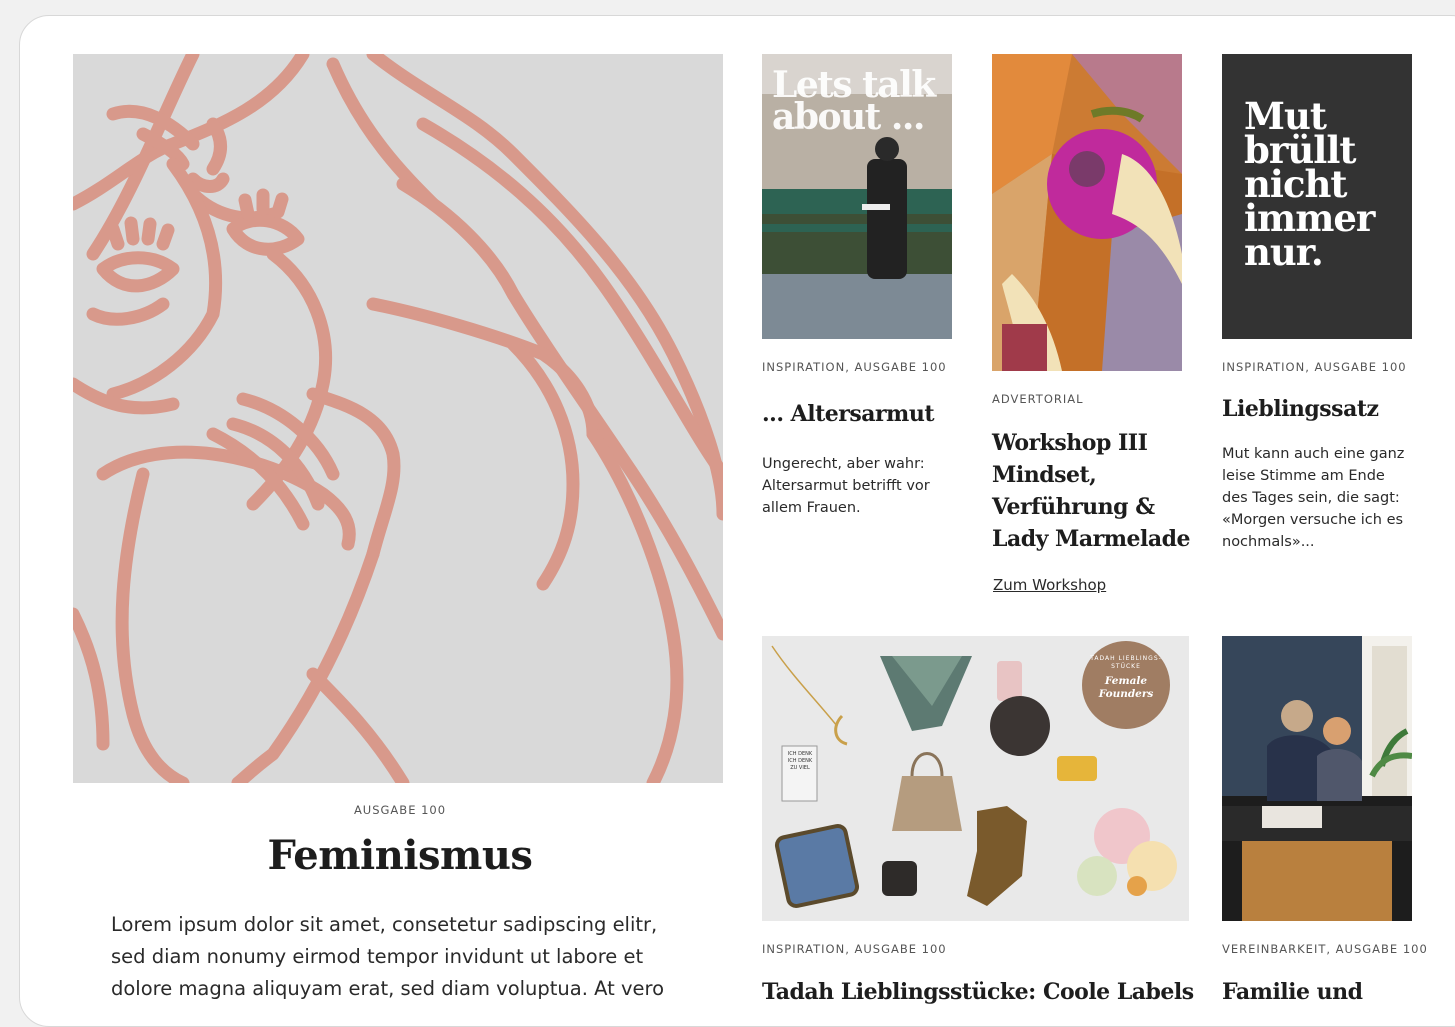  What do you see at coordinates (978, 992) in the screenshot?
I see `article-tadah-title: Tadah Lieblingsstücke: Coole Labels` at bounding box center [978, 992].